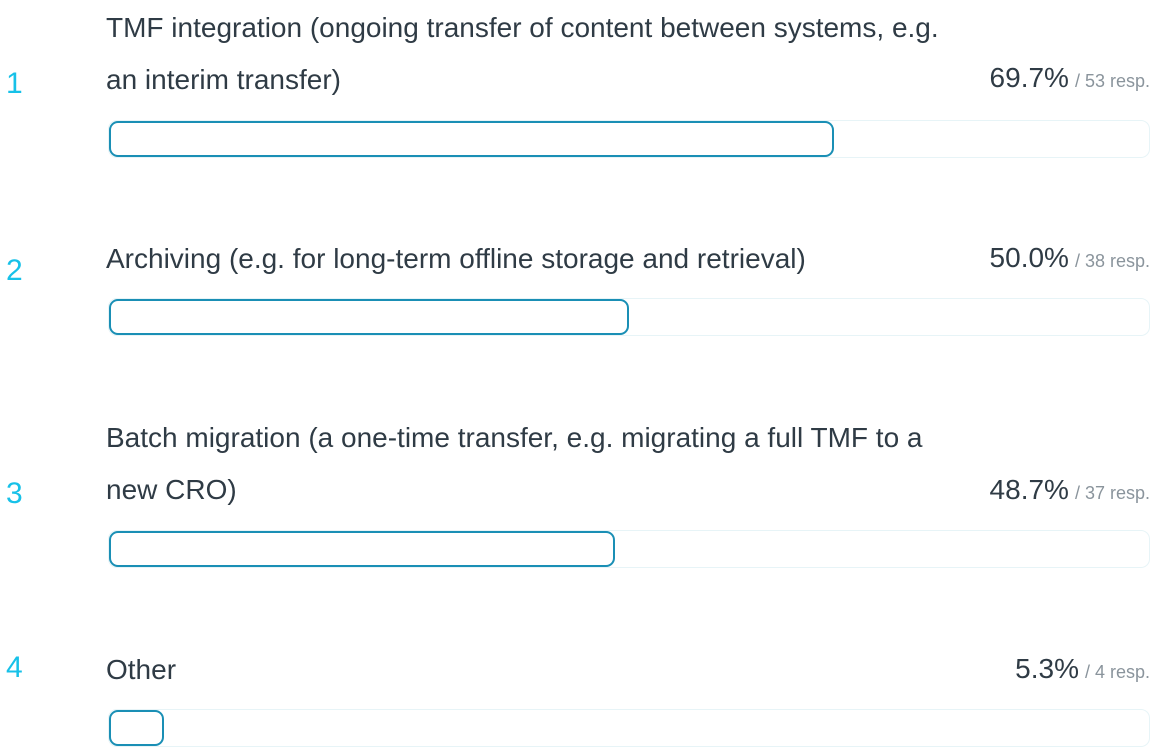 This screenshot has height=747, width=1154. What do you see at coordinates (629, 728) in the screenshot?
I see `bar-track` at bounding box center [629, 728].